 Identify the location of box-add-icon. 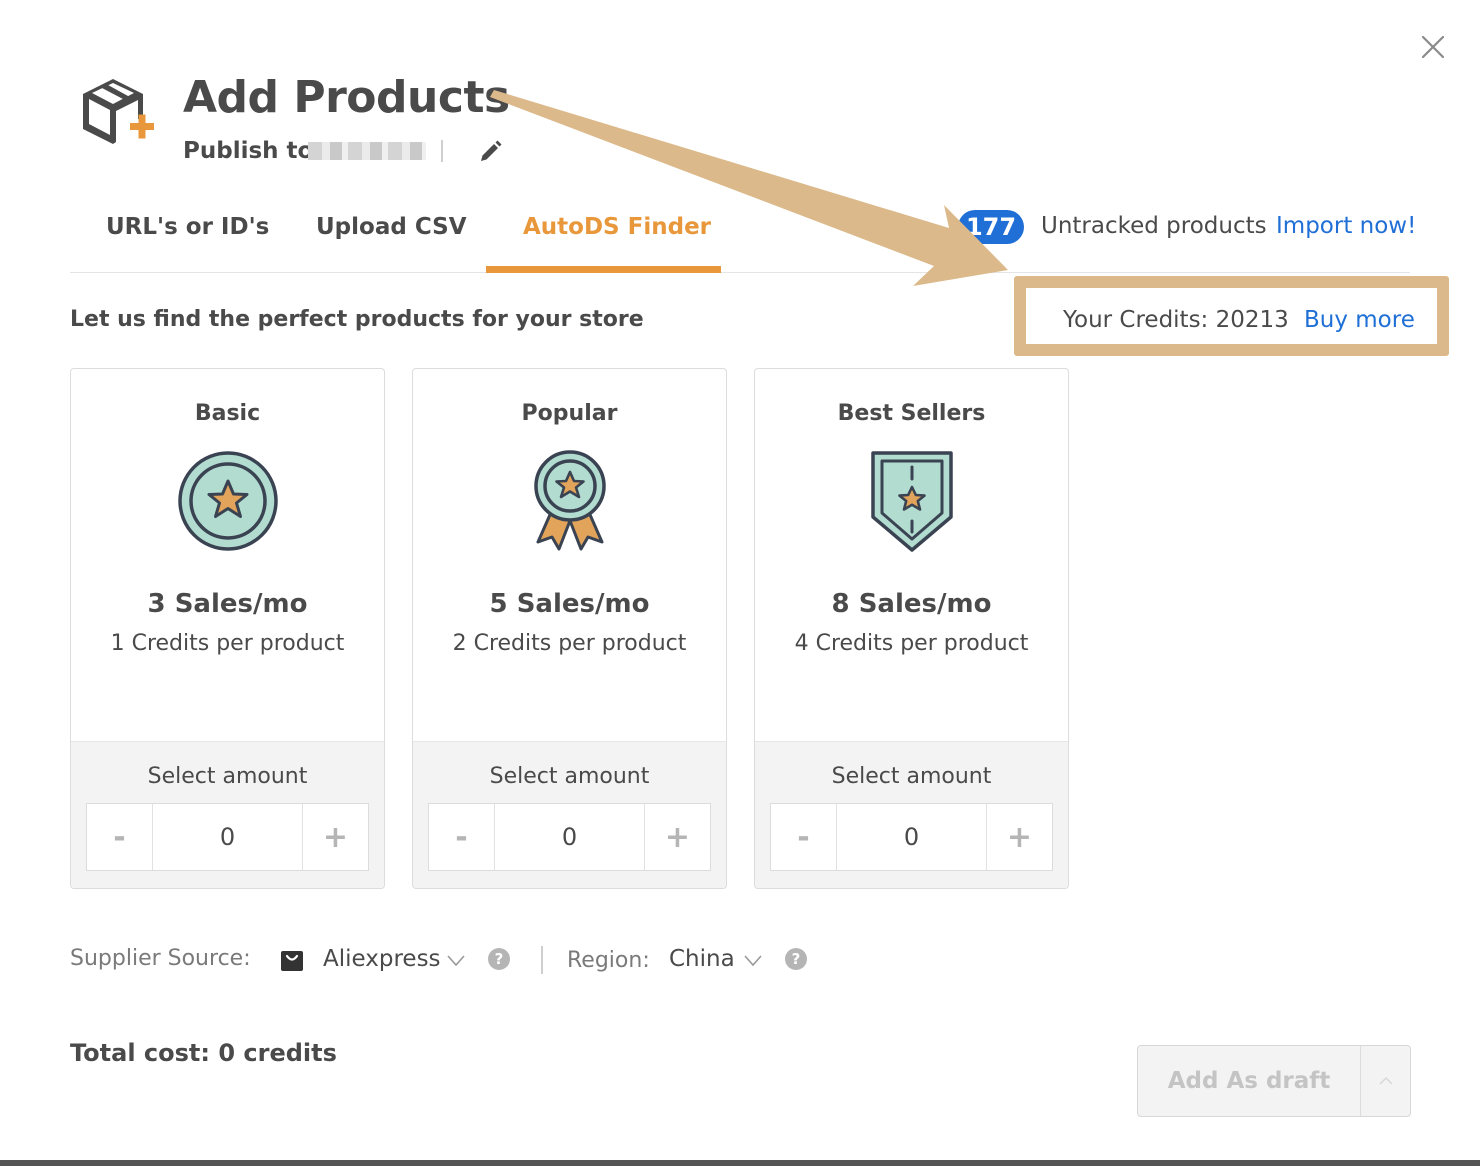
(118, 112).